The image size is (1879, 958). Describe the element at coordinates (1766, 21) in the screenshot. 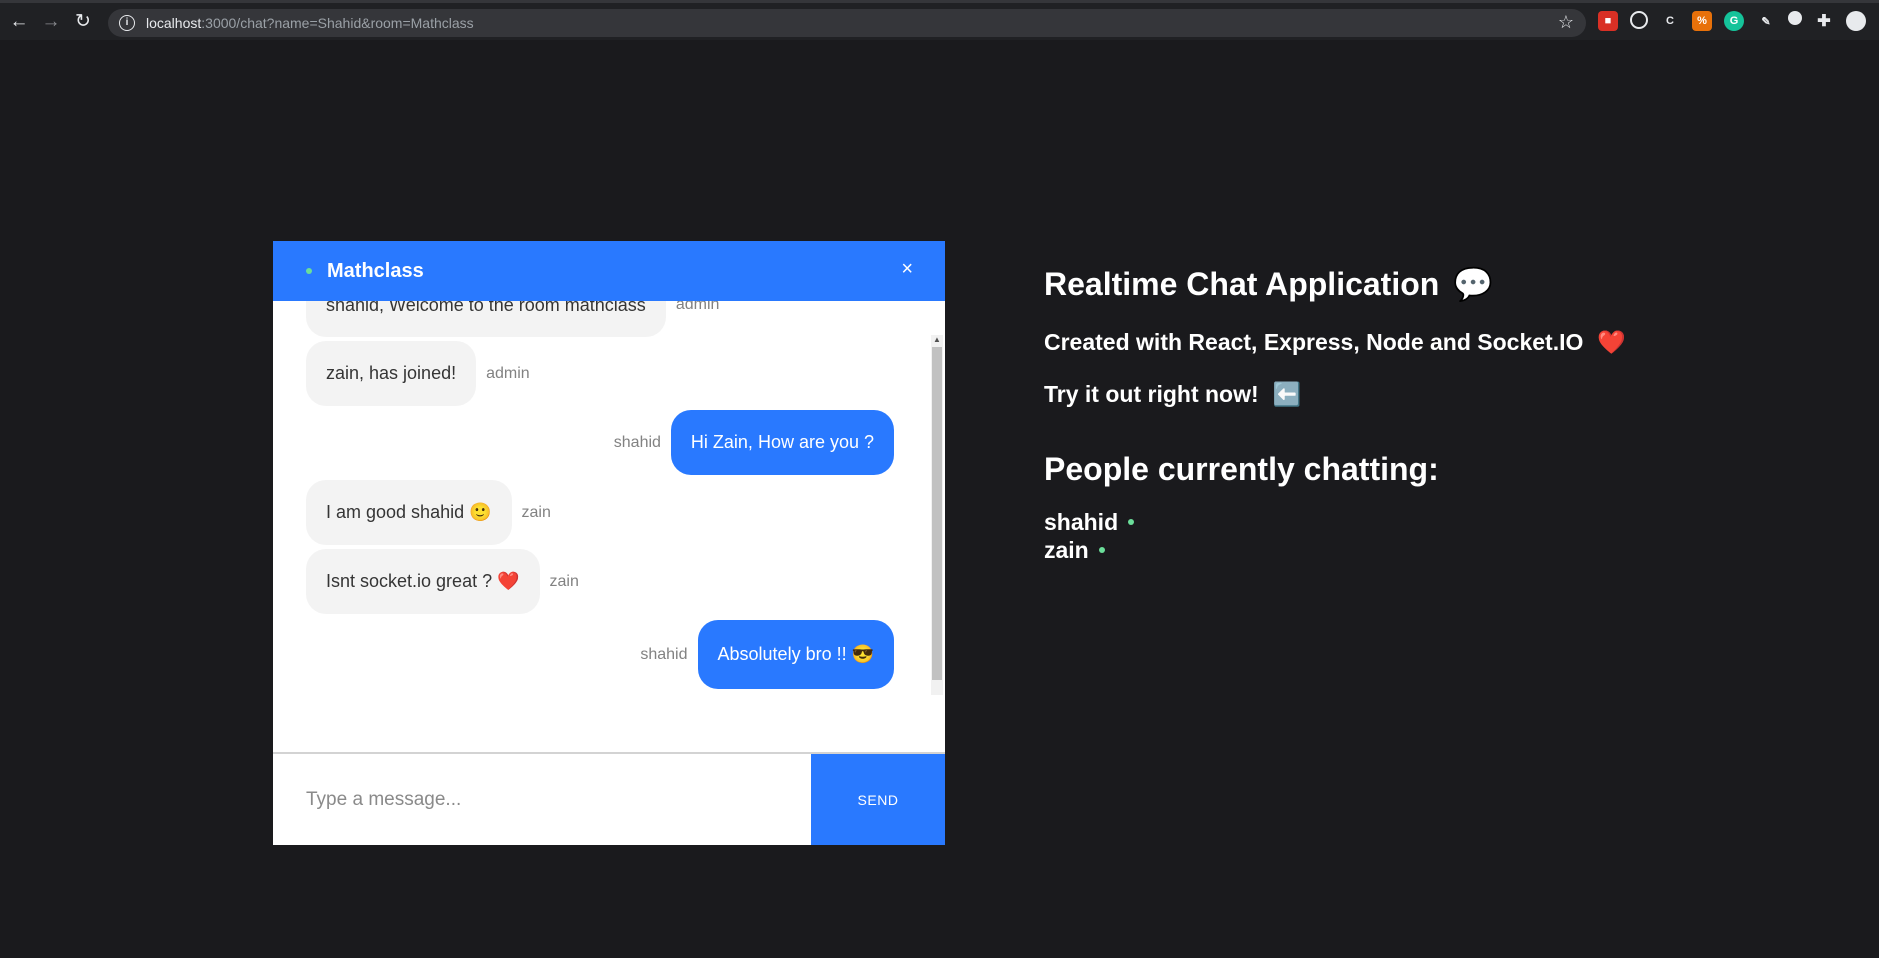

I see `extension-icon: ✎` at that location.